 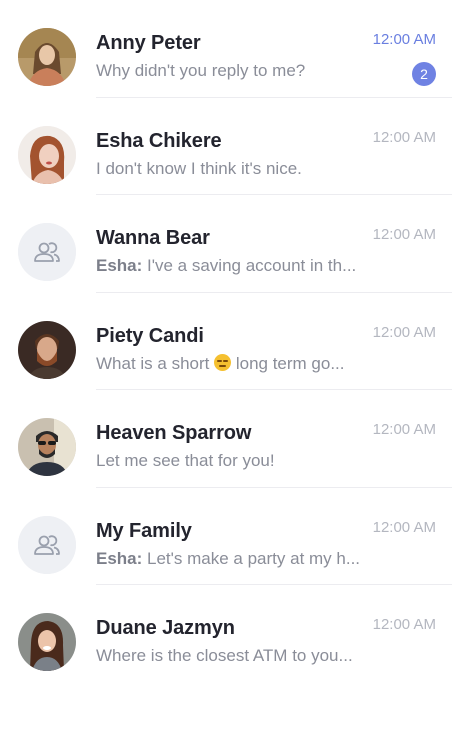 What do you see at coordinates (144, 530) in the screenshot?
I see `chat-name: My Family` at bounding box center [144, 530].